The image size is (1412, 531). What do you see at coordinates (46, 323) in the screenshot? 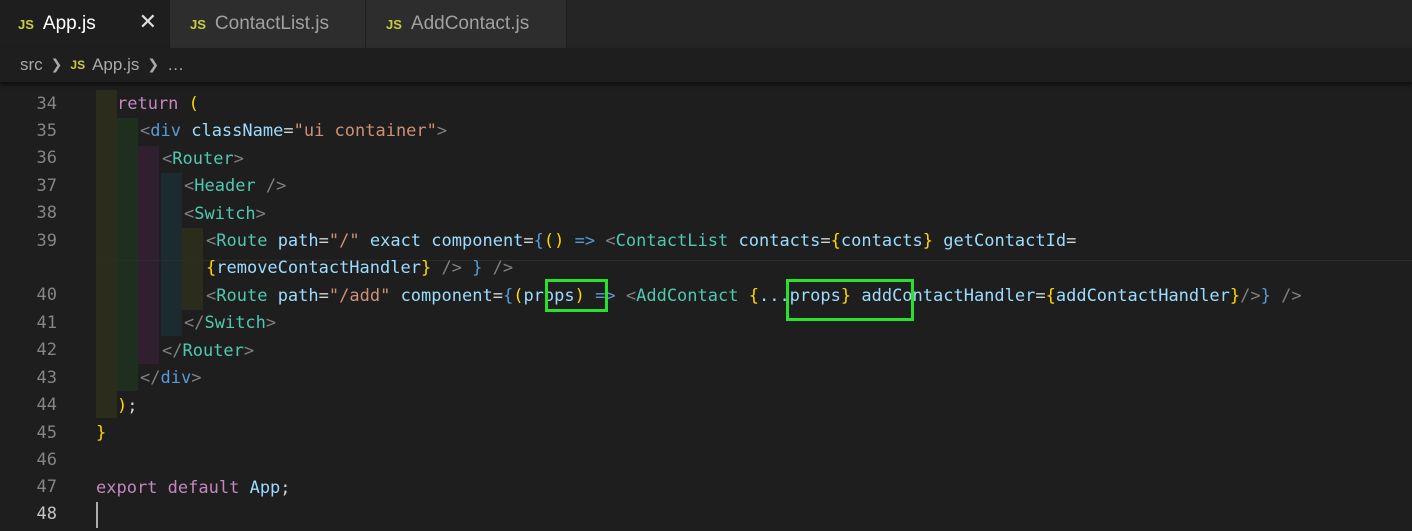
I see `line-number: 41` at bounding box center [46, 323].